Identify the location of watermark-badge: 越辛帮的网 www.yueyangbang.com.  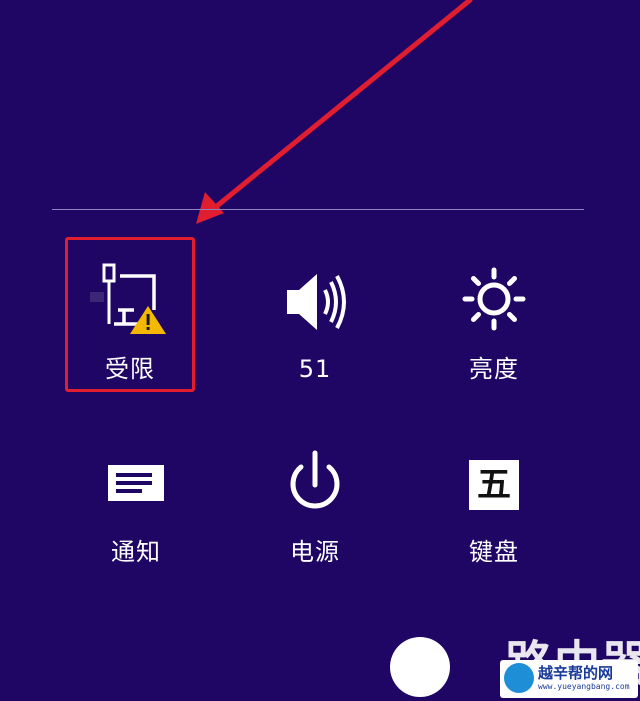
(569, 679).